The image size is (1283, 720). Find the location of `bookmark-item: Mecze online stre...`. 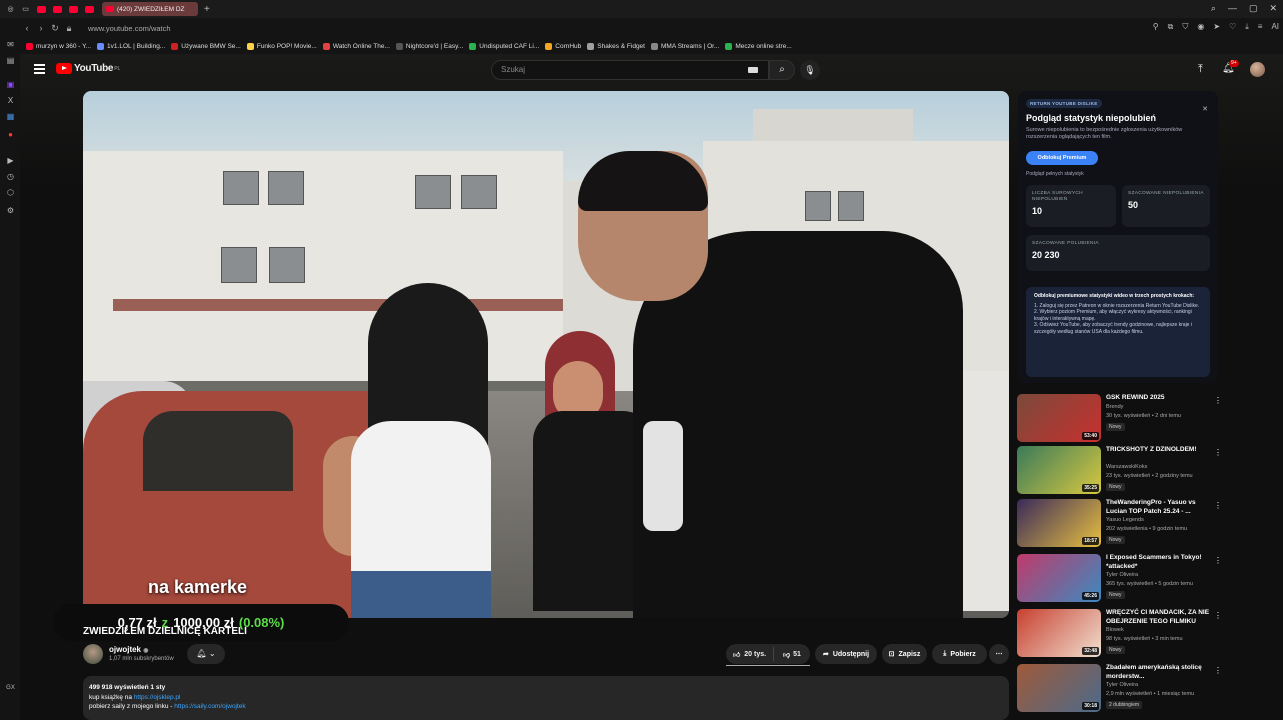

bookmark-item: Mecze online stre... is located at coordinates (758, 46).